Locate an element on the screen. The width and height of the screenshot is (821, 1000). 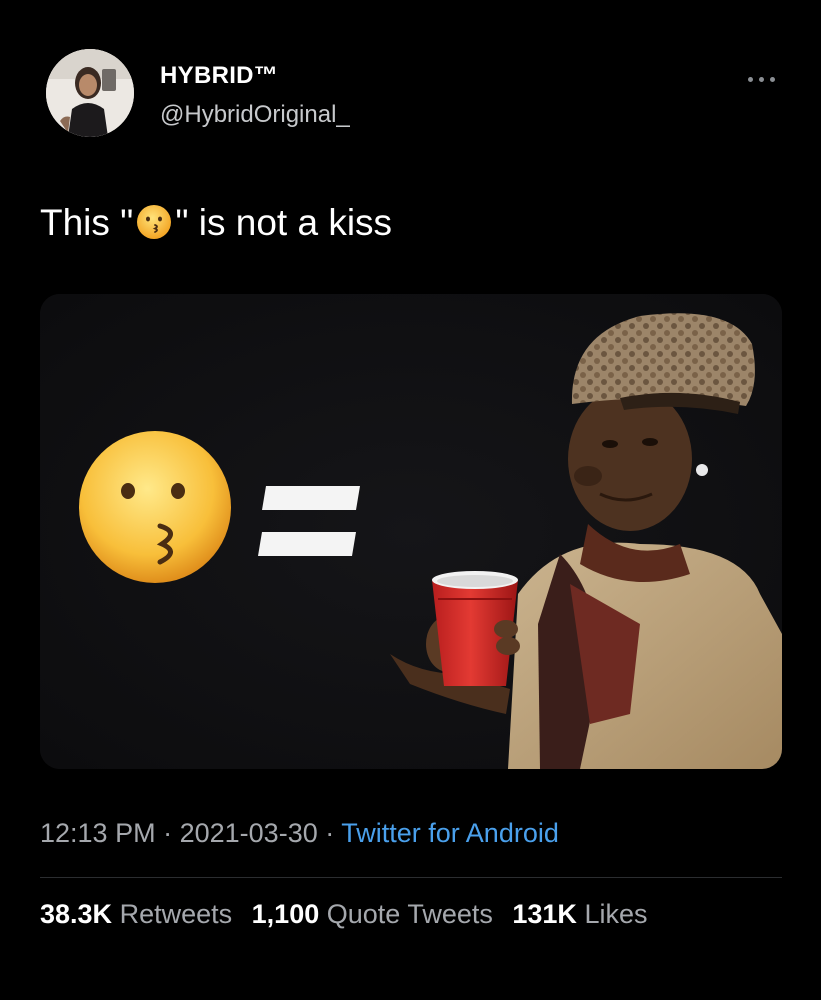
retweets-stat: 38.3K Retweets is located at coordinates (136, 914).